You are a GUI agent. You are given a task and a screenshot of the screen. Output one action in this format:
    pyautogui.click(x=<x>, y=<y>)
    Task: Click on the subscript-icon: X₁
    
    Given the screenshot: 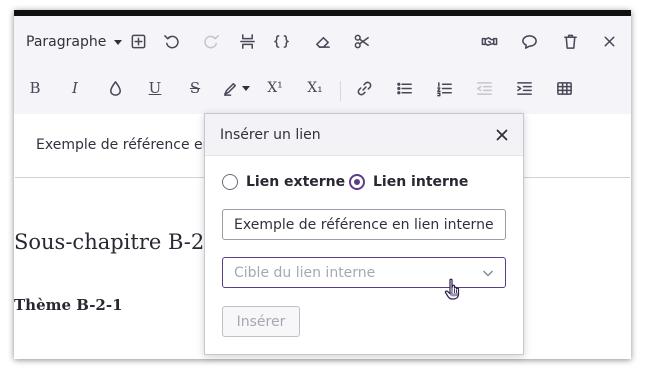 What is the action you would take?
    pyautogui.click(x=315, y=88)
    